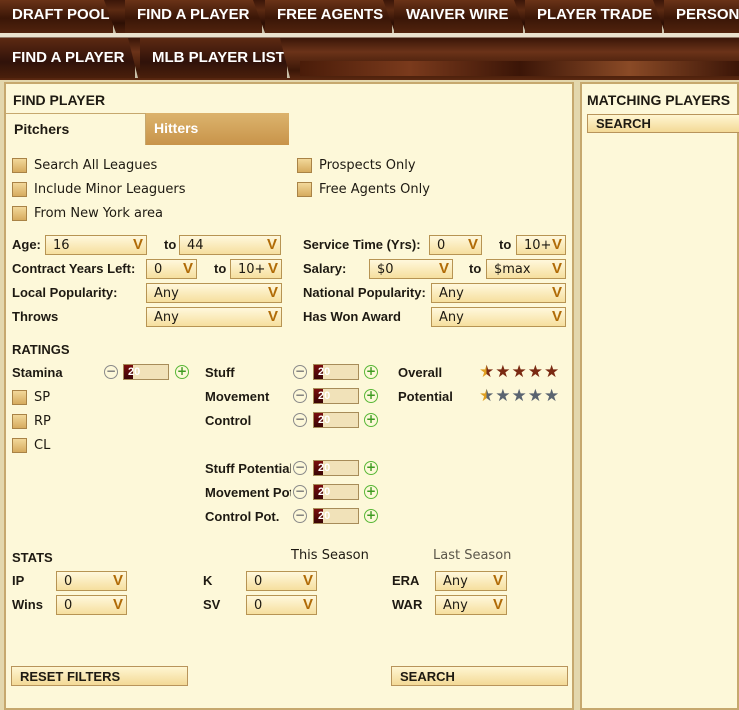  Describe the element at coordinates (471, 581) in the screenshot. I see `era-dropdown: Any V` at that location.